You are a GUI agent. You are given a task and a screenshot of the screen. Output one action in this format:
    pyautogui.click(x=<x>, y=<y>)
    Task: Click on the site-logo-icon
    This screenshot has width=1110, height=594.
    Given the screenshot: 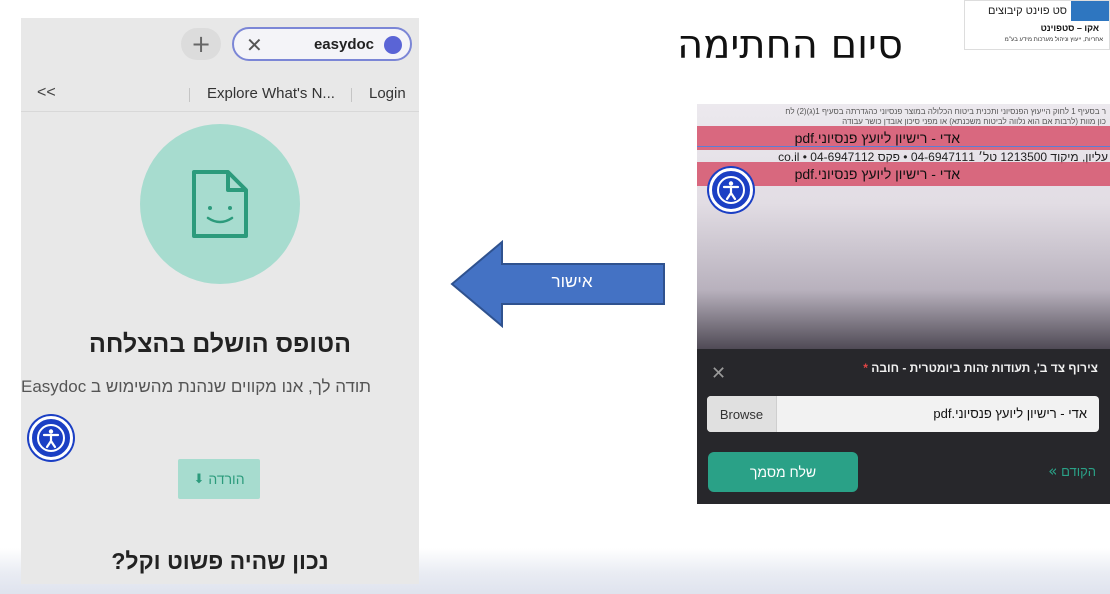 What is the action you would take?
    pyautogui.click(x=393, y=45)
    